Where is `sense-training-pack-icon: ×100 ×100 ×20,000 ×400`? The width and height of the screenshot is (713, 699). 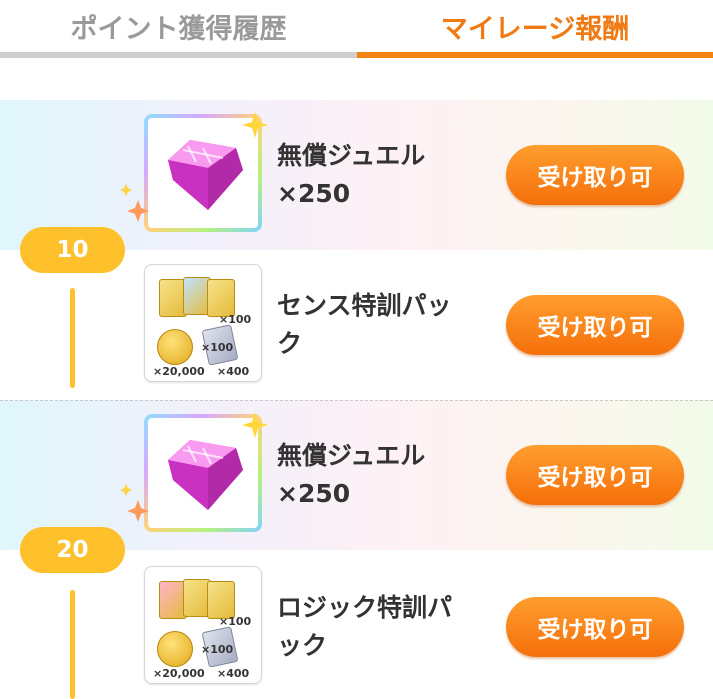
sense-training-pack-icon: ×100 ×100 ×20,000 ×400 is located at coordinates (203, 323).